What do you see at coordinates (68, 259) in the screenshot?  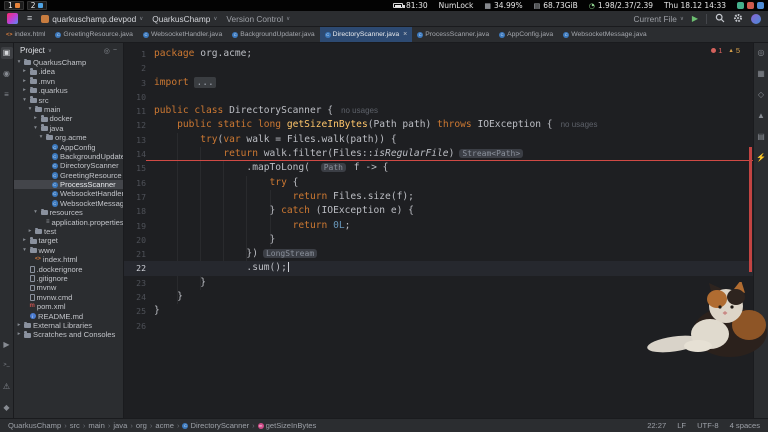 I see `tree-item: <> index.html` at bounding box center [68, 259].